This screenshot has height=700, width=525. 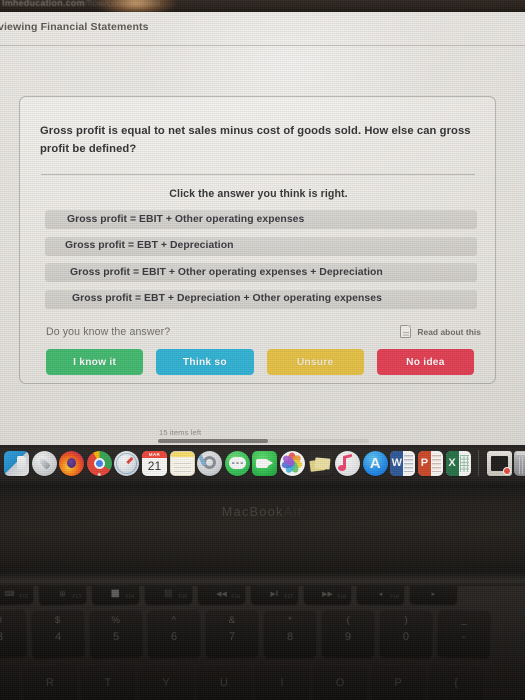 I want to click on key-letter: O, so click(x=340, y=683).